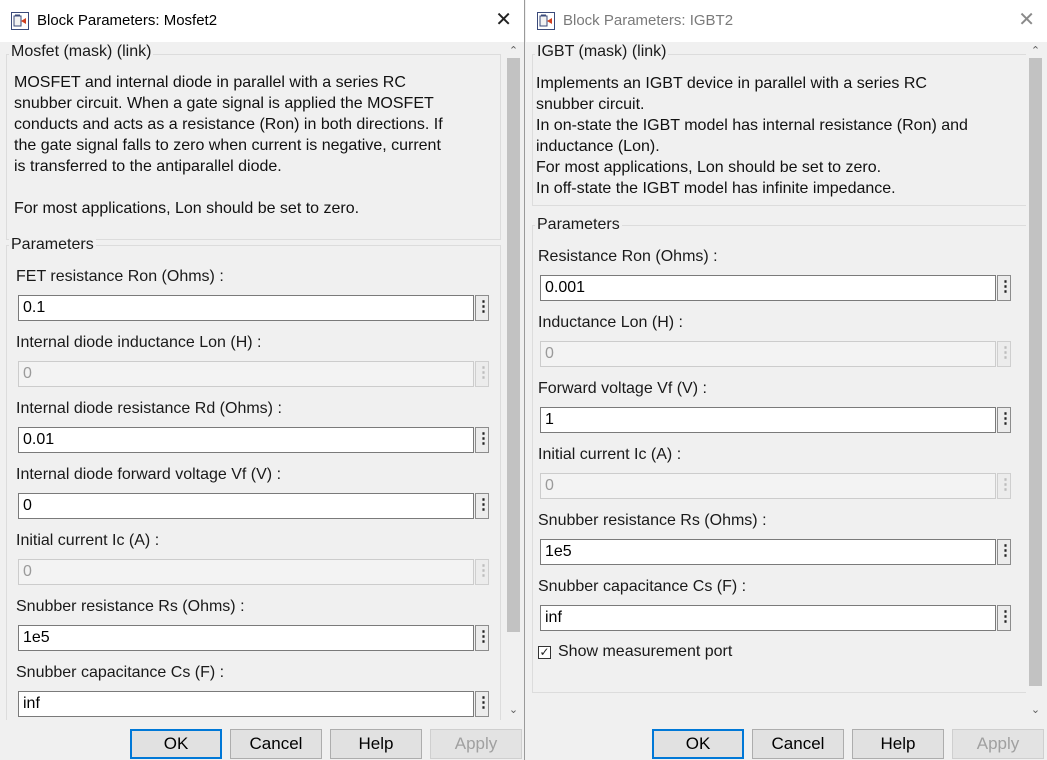  Describe the element at coordinates (120, 276) in the screenshot. I see `param-label-ron: FET resistance Ron (Ohms) :` at that location.